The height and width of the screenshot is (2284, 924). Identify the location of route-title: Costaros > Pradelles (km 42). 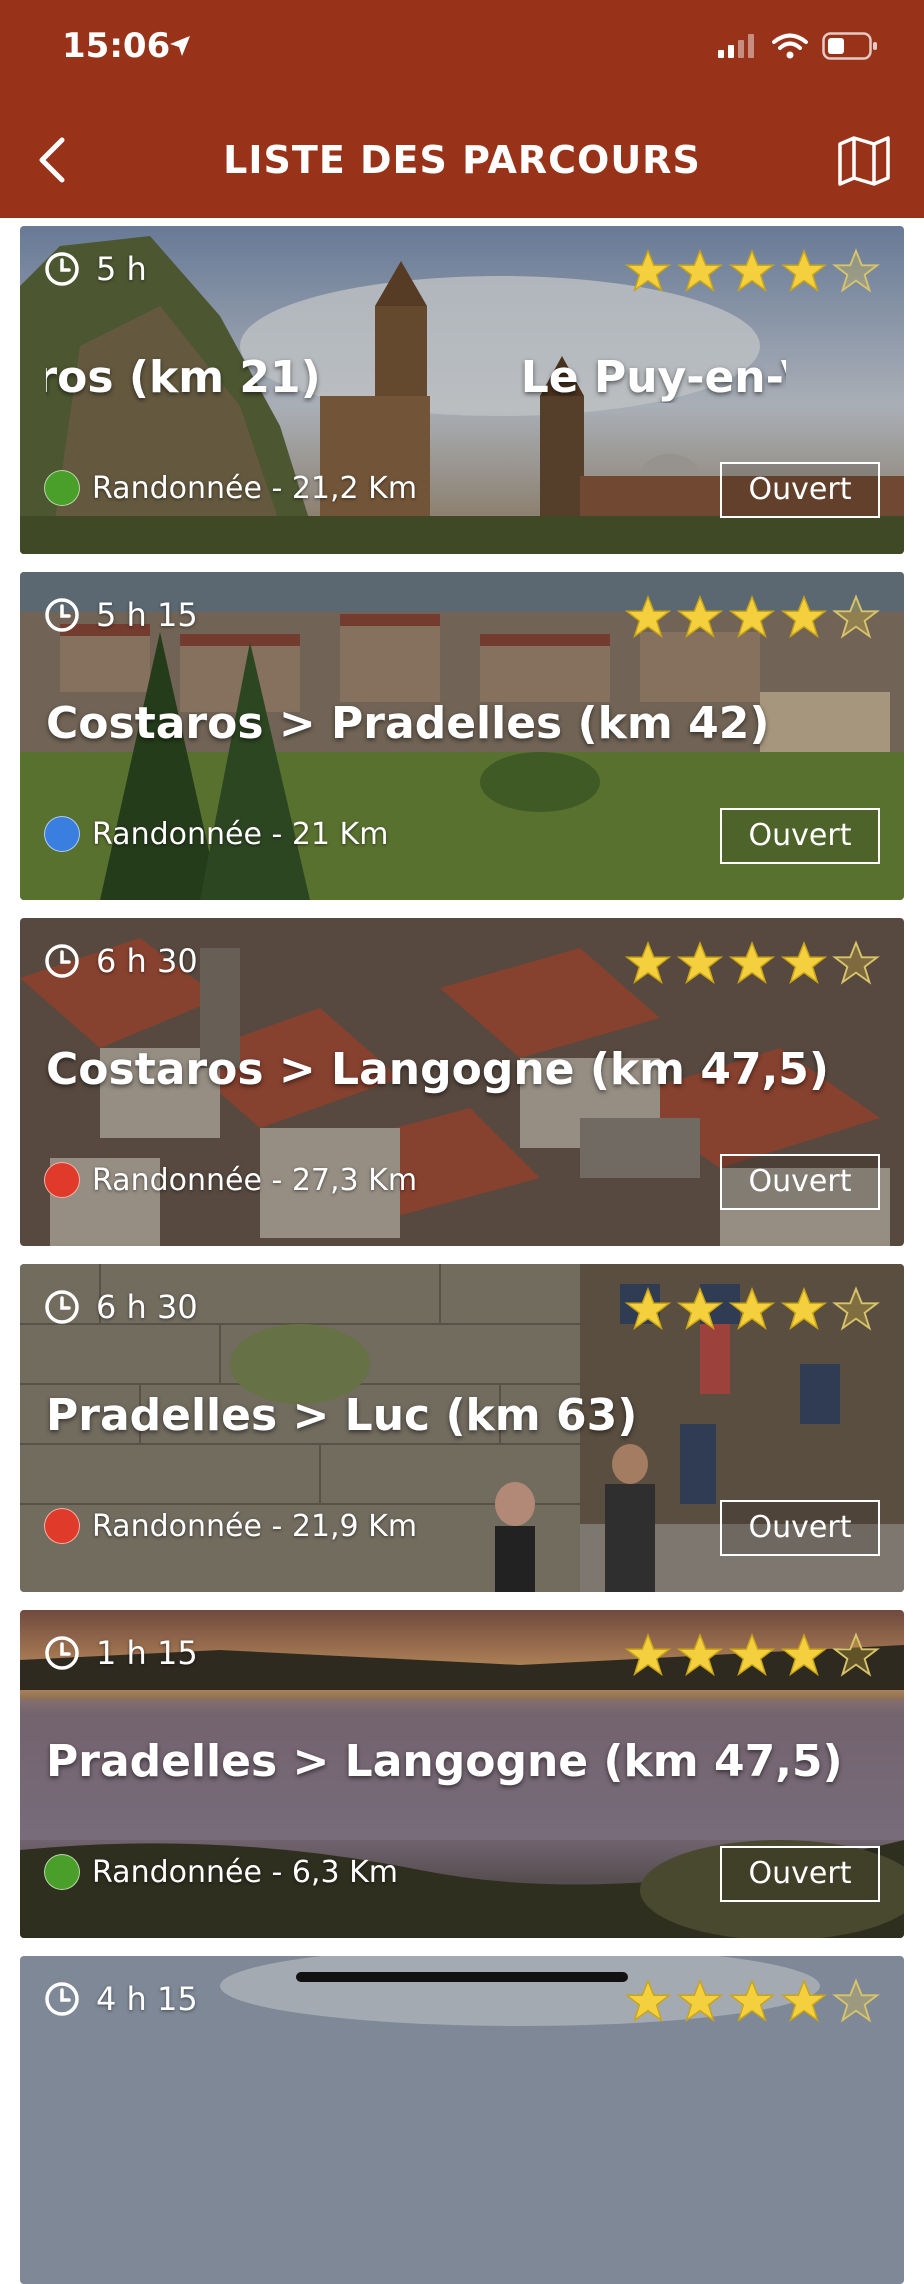
(408, 723).